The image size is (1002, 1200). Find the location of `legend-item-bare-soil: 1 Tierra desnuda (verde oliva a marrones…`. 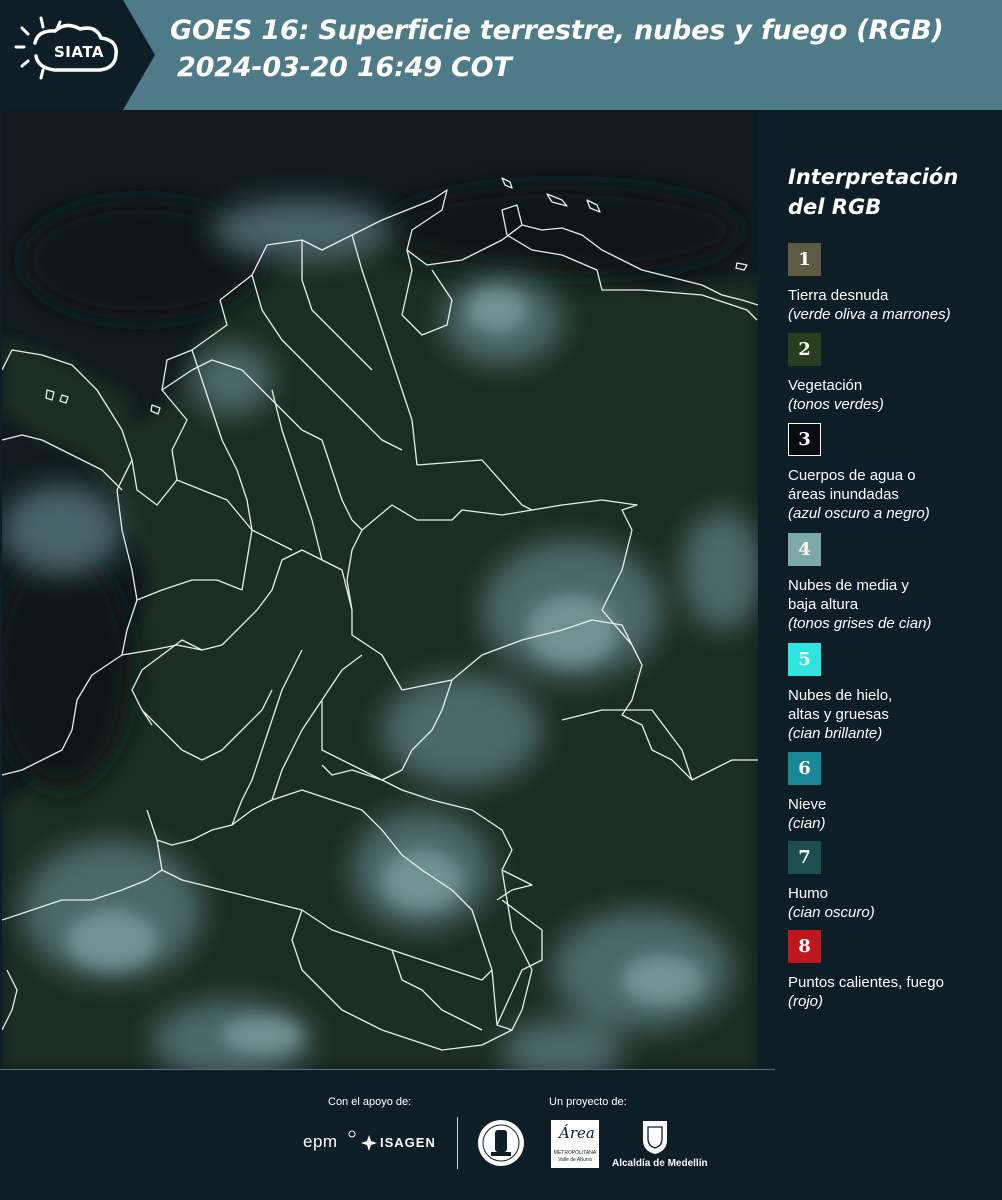

legend-item-bare-soil: 1 Tierra desnuda (verde oliva a marrones… is located at coordinates (894, 283).